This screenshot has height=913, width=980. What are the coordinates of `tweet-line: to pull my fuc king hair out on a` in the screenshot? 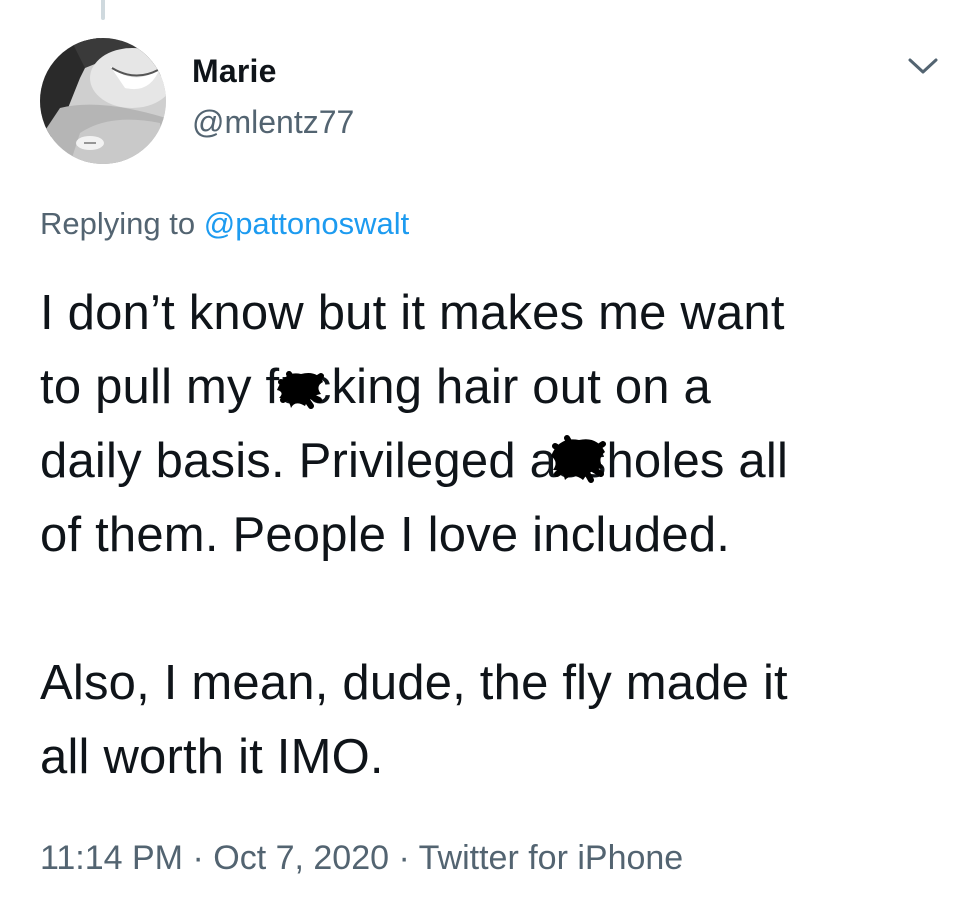 It's located at (495, 387).